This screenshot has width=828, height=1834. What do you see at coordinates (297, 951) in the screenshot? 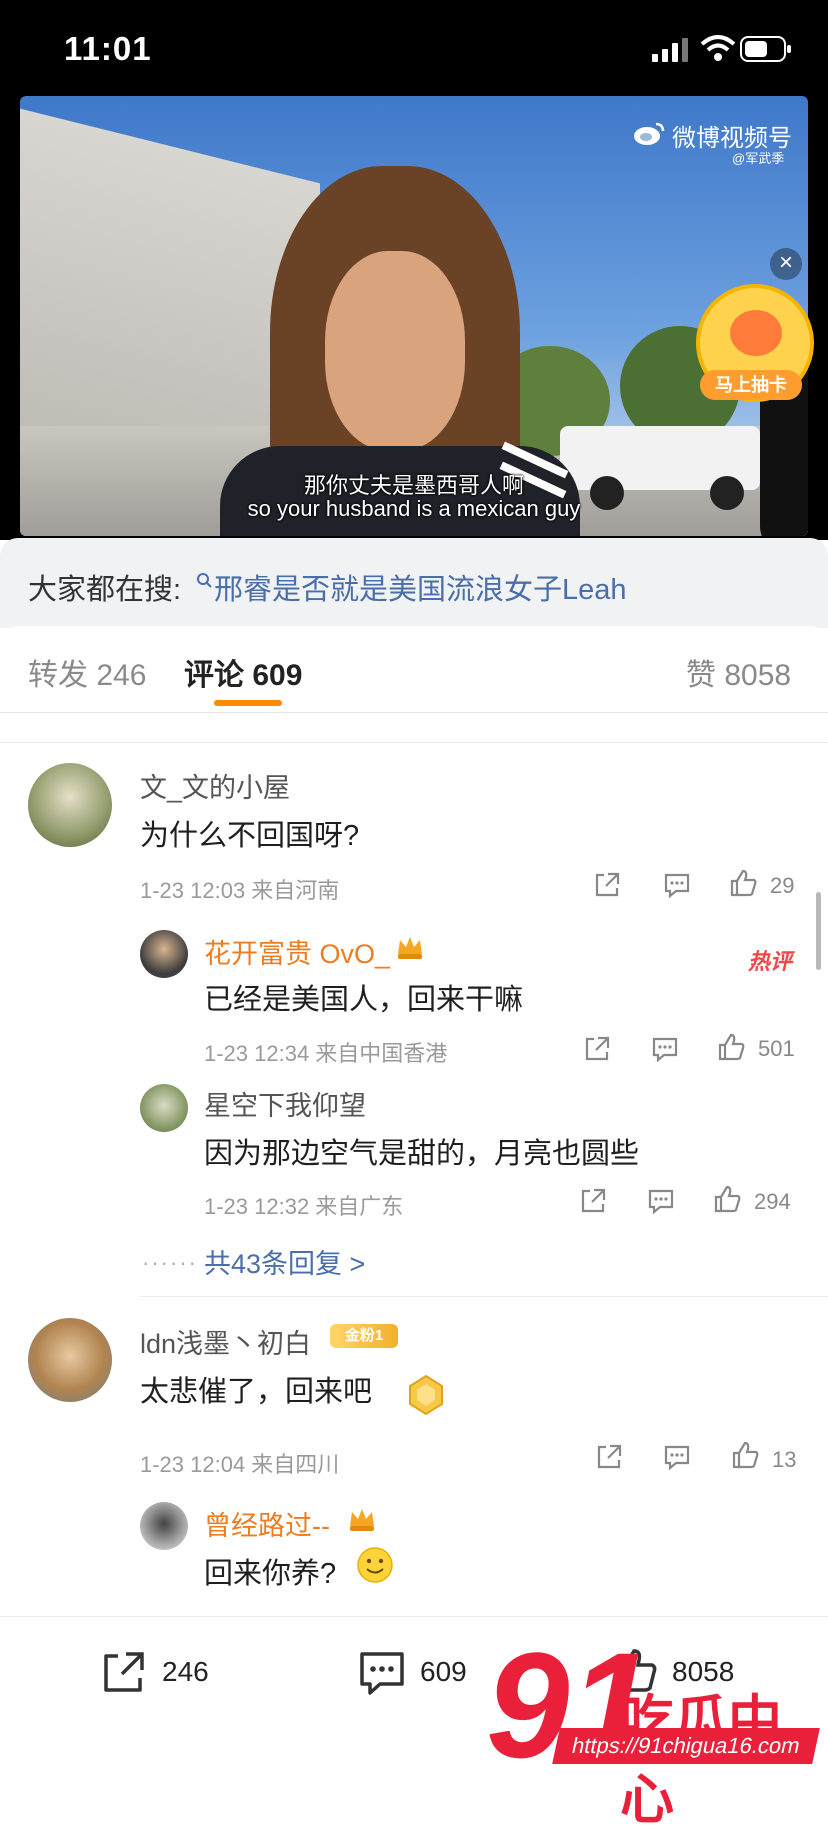
I see `reply-username: 花开富贵 OvO_` at bounding box center [297, 951].